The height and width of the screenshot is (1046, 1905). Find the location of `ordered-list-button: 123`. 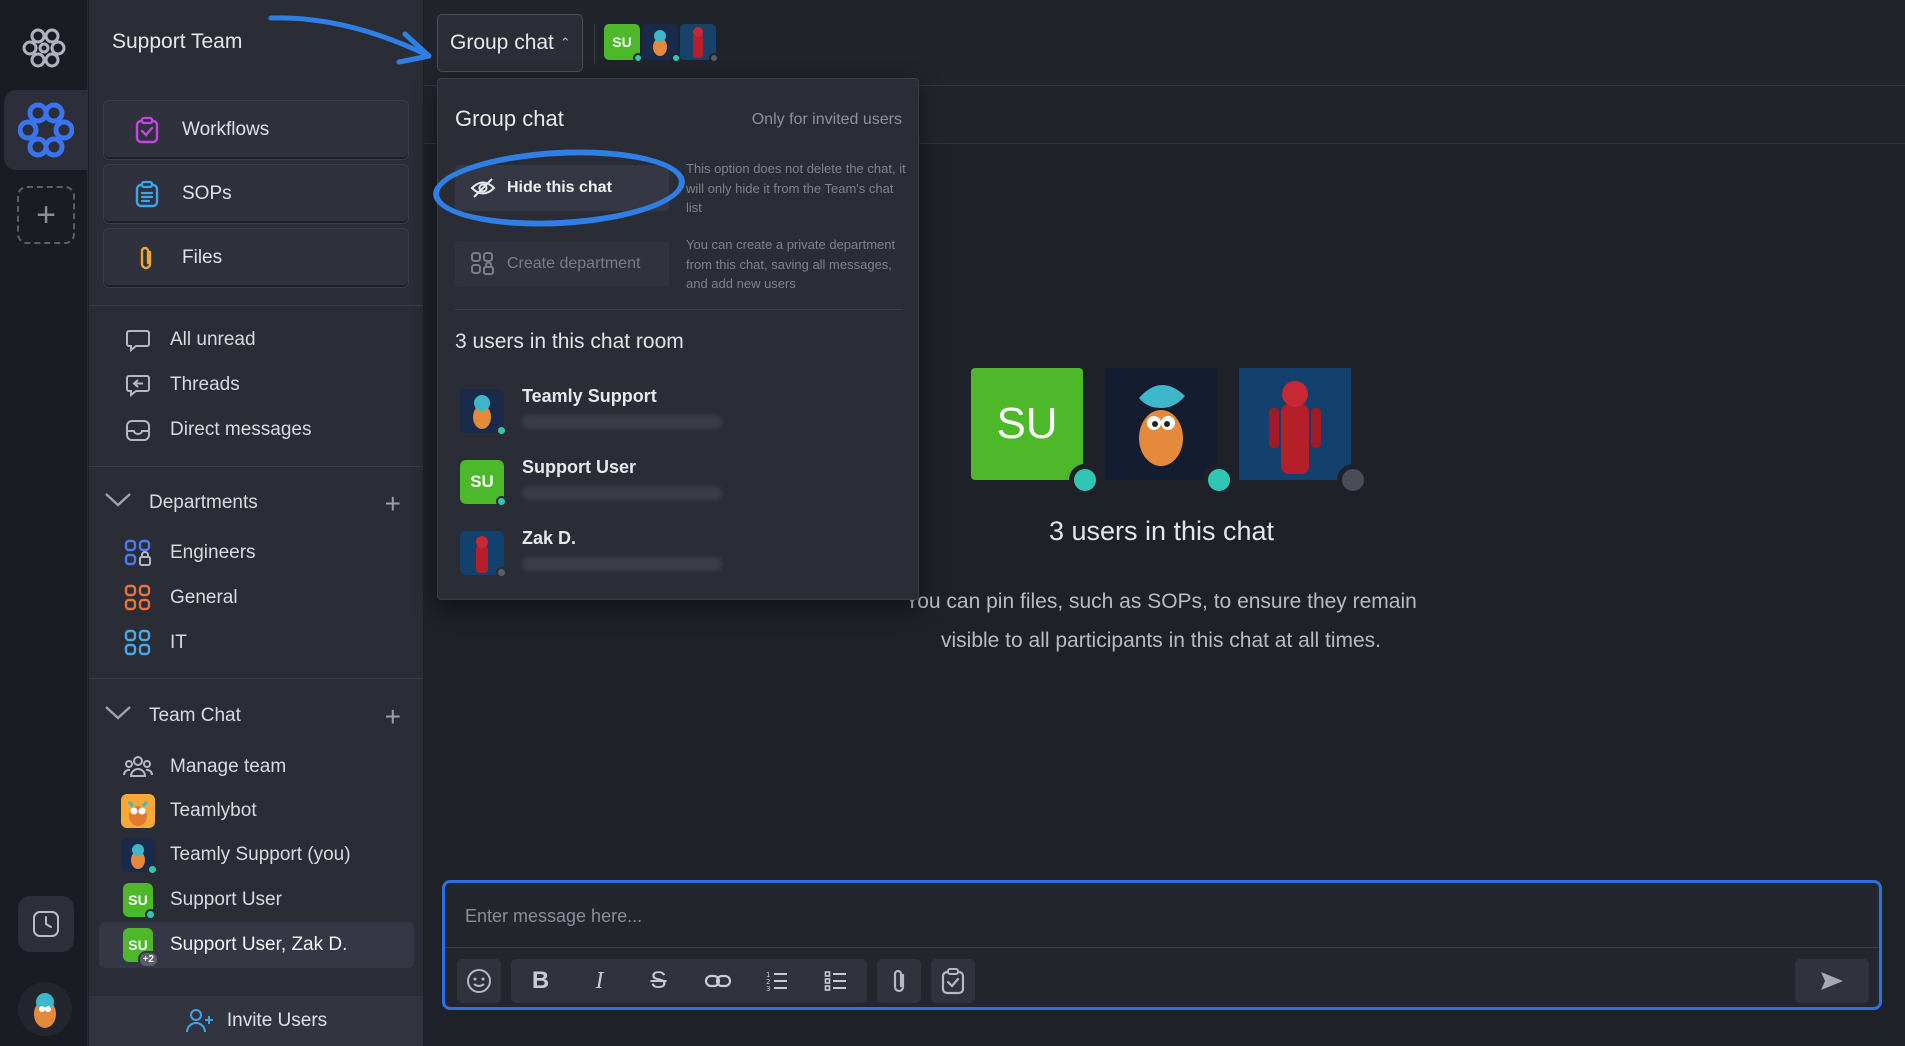

ordered-list-button: 123 is located at coordinates (776, 981).